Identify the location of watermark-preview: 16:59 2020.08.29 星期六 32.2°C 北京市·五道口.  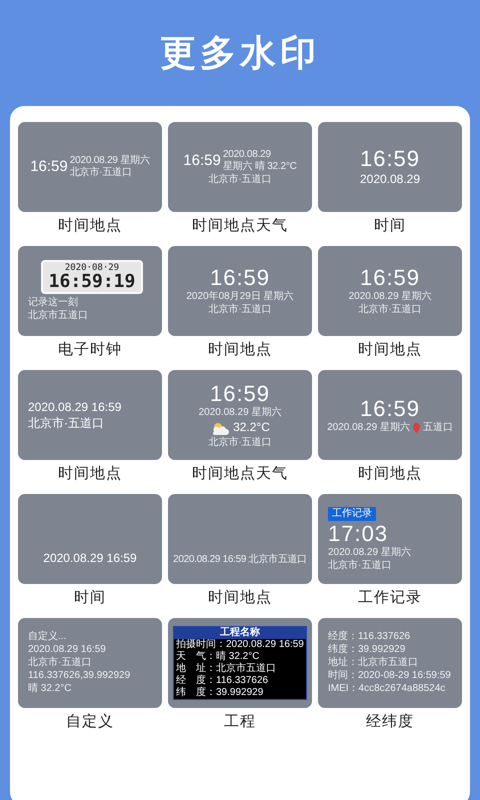
(240, 415).